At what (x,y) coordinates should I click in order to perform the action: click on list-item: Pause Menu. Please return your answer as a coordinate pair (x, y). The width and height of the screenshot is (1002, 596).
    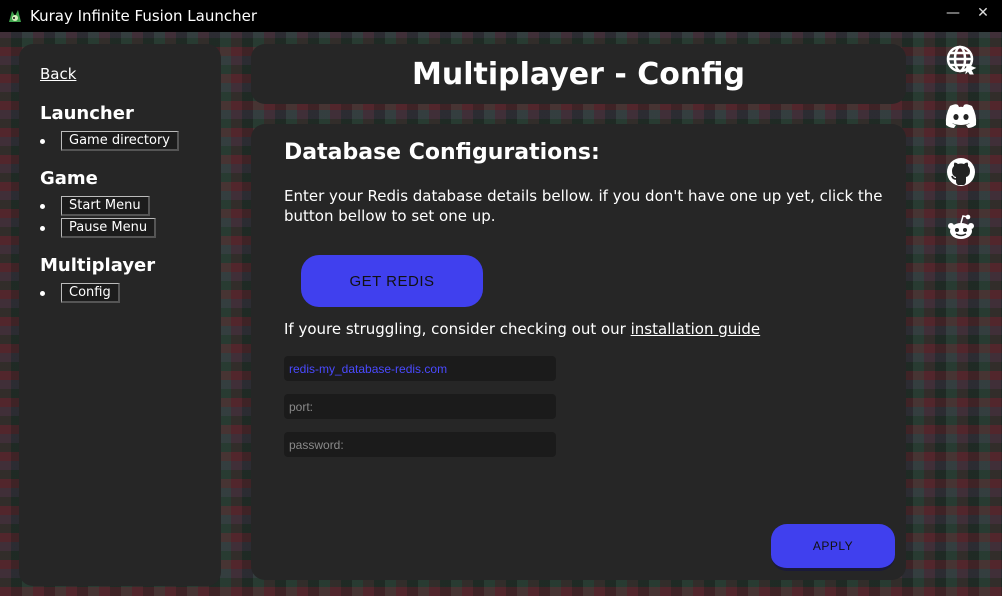
    Looking at the image, I should click on (130, 228).